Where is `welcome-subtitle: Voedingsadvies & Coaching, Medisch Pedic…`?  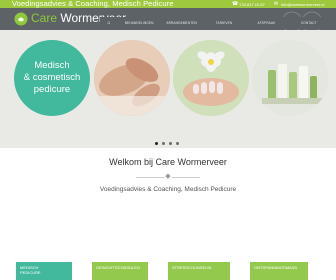
welcome-subtitle: Voedingsadvies & Coaching, Medisch Pedic… is located at coordinates (168, 189).